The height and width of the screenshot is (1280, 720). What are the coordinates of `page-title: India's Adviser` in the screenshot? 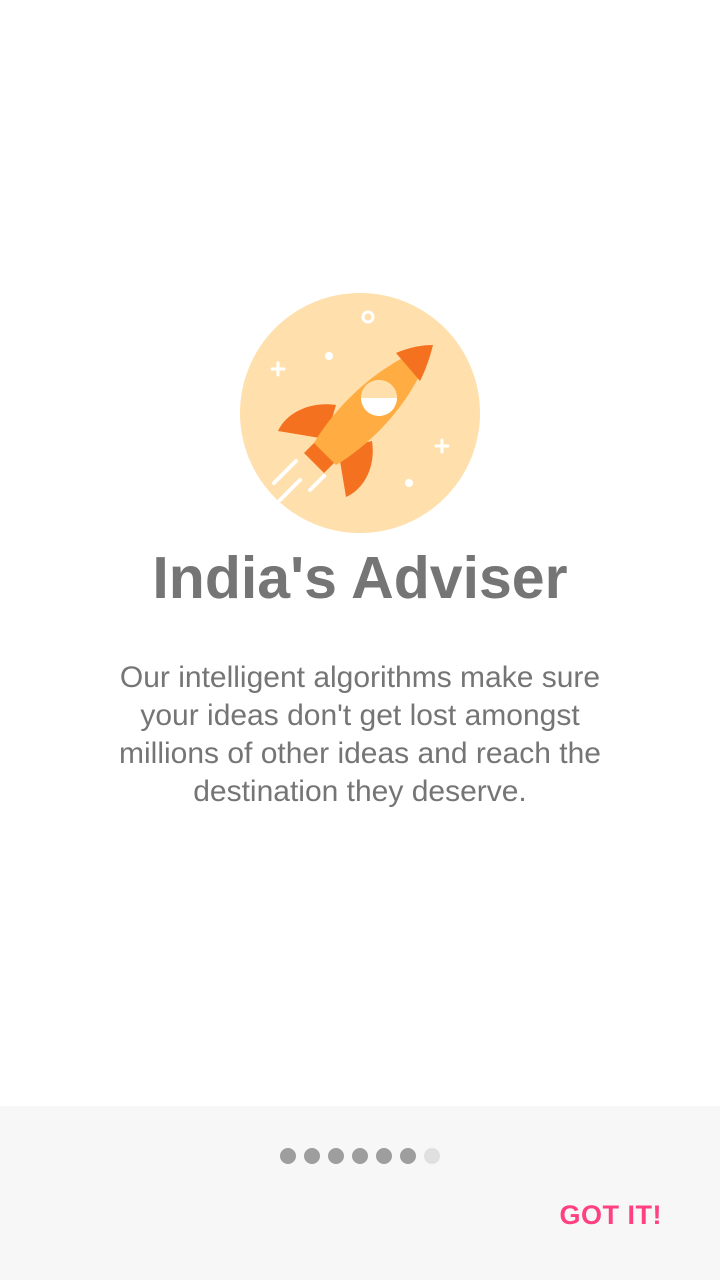 It's located at (360, 578).